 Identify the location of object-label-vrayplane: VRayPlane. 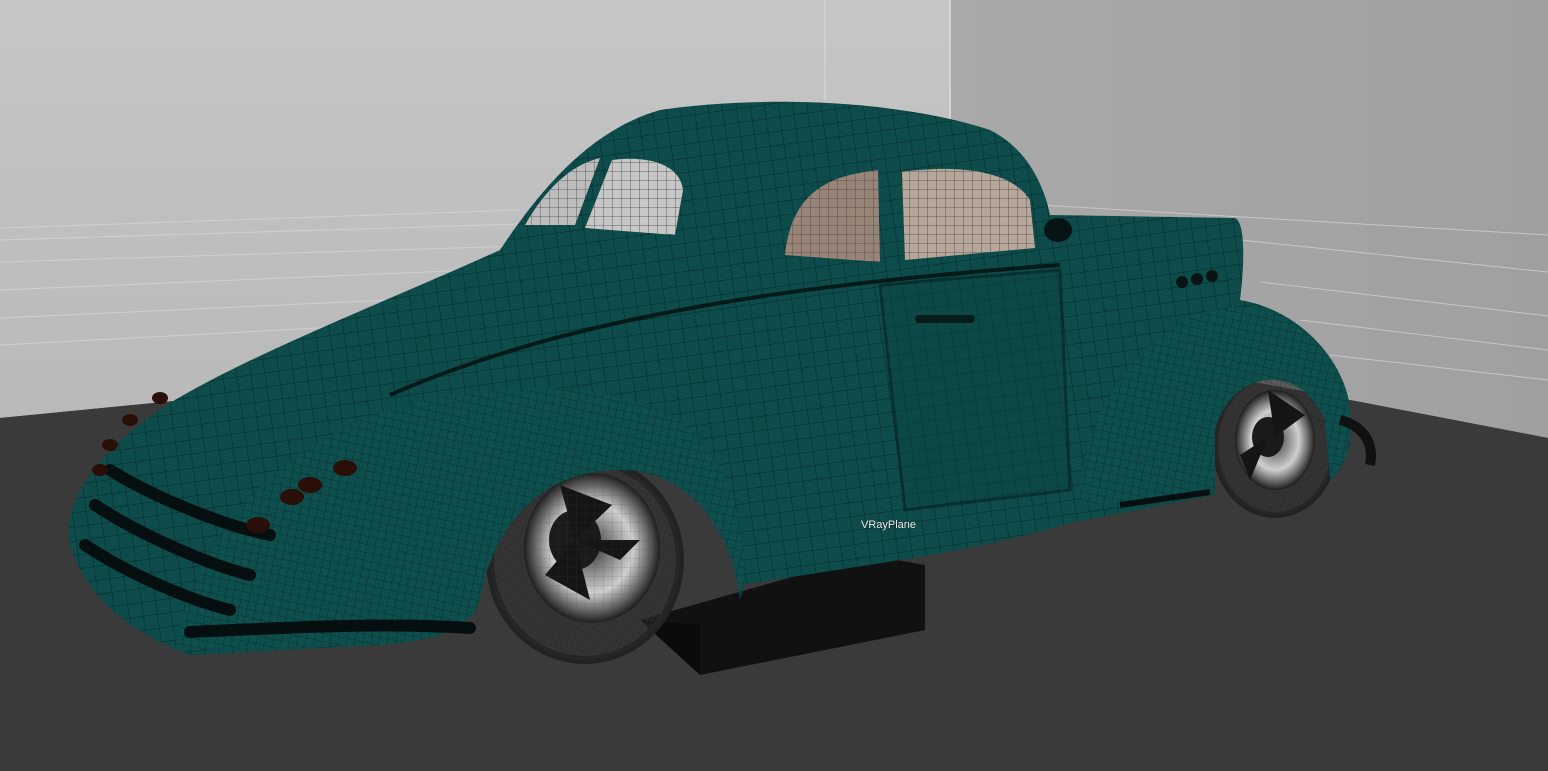
(889, 525).